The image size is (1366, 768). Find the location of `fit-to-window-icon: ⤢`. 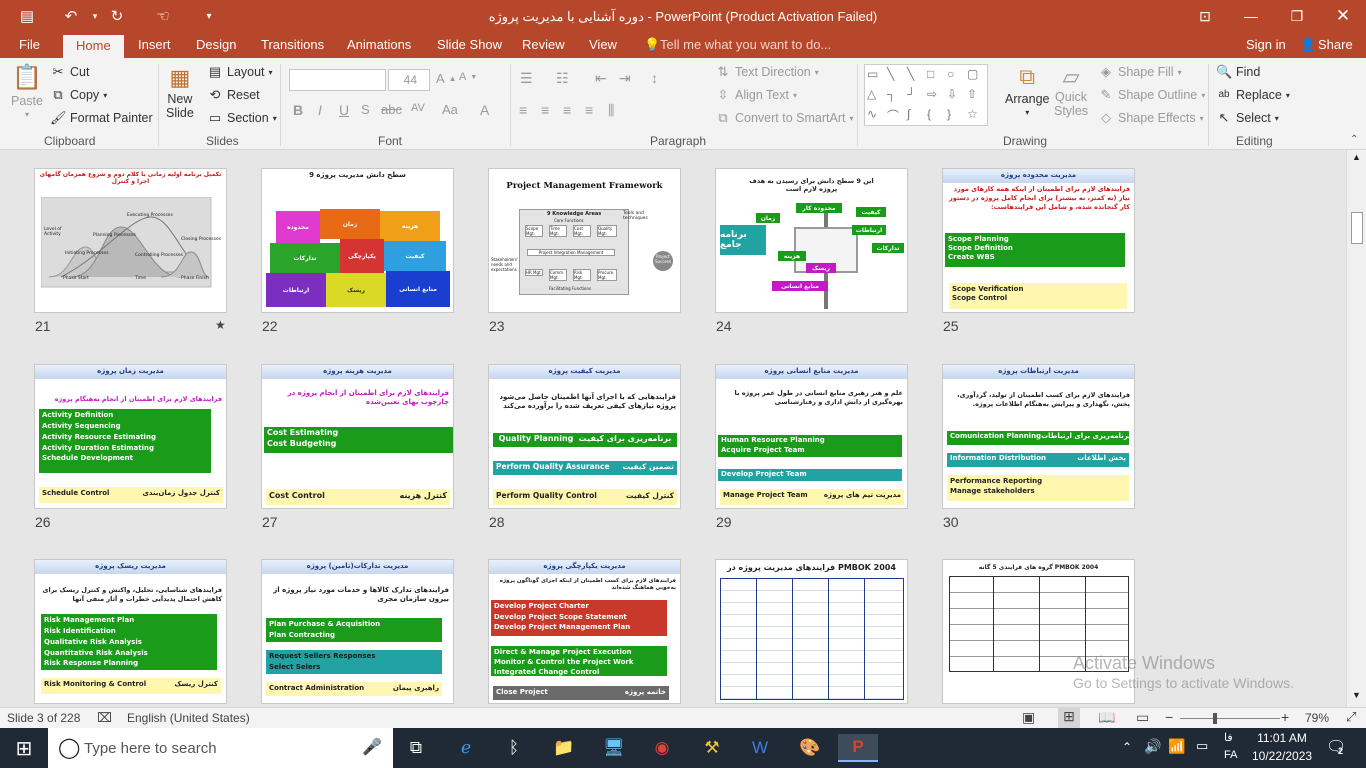

fit-to-window-icon: ⤢ is located at coordinates (1351, 717).